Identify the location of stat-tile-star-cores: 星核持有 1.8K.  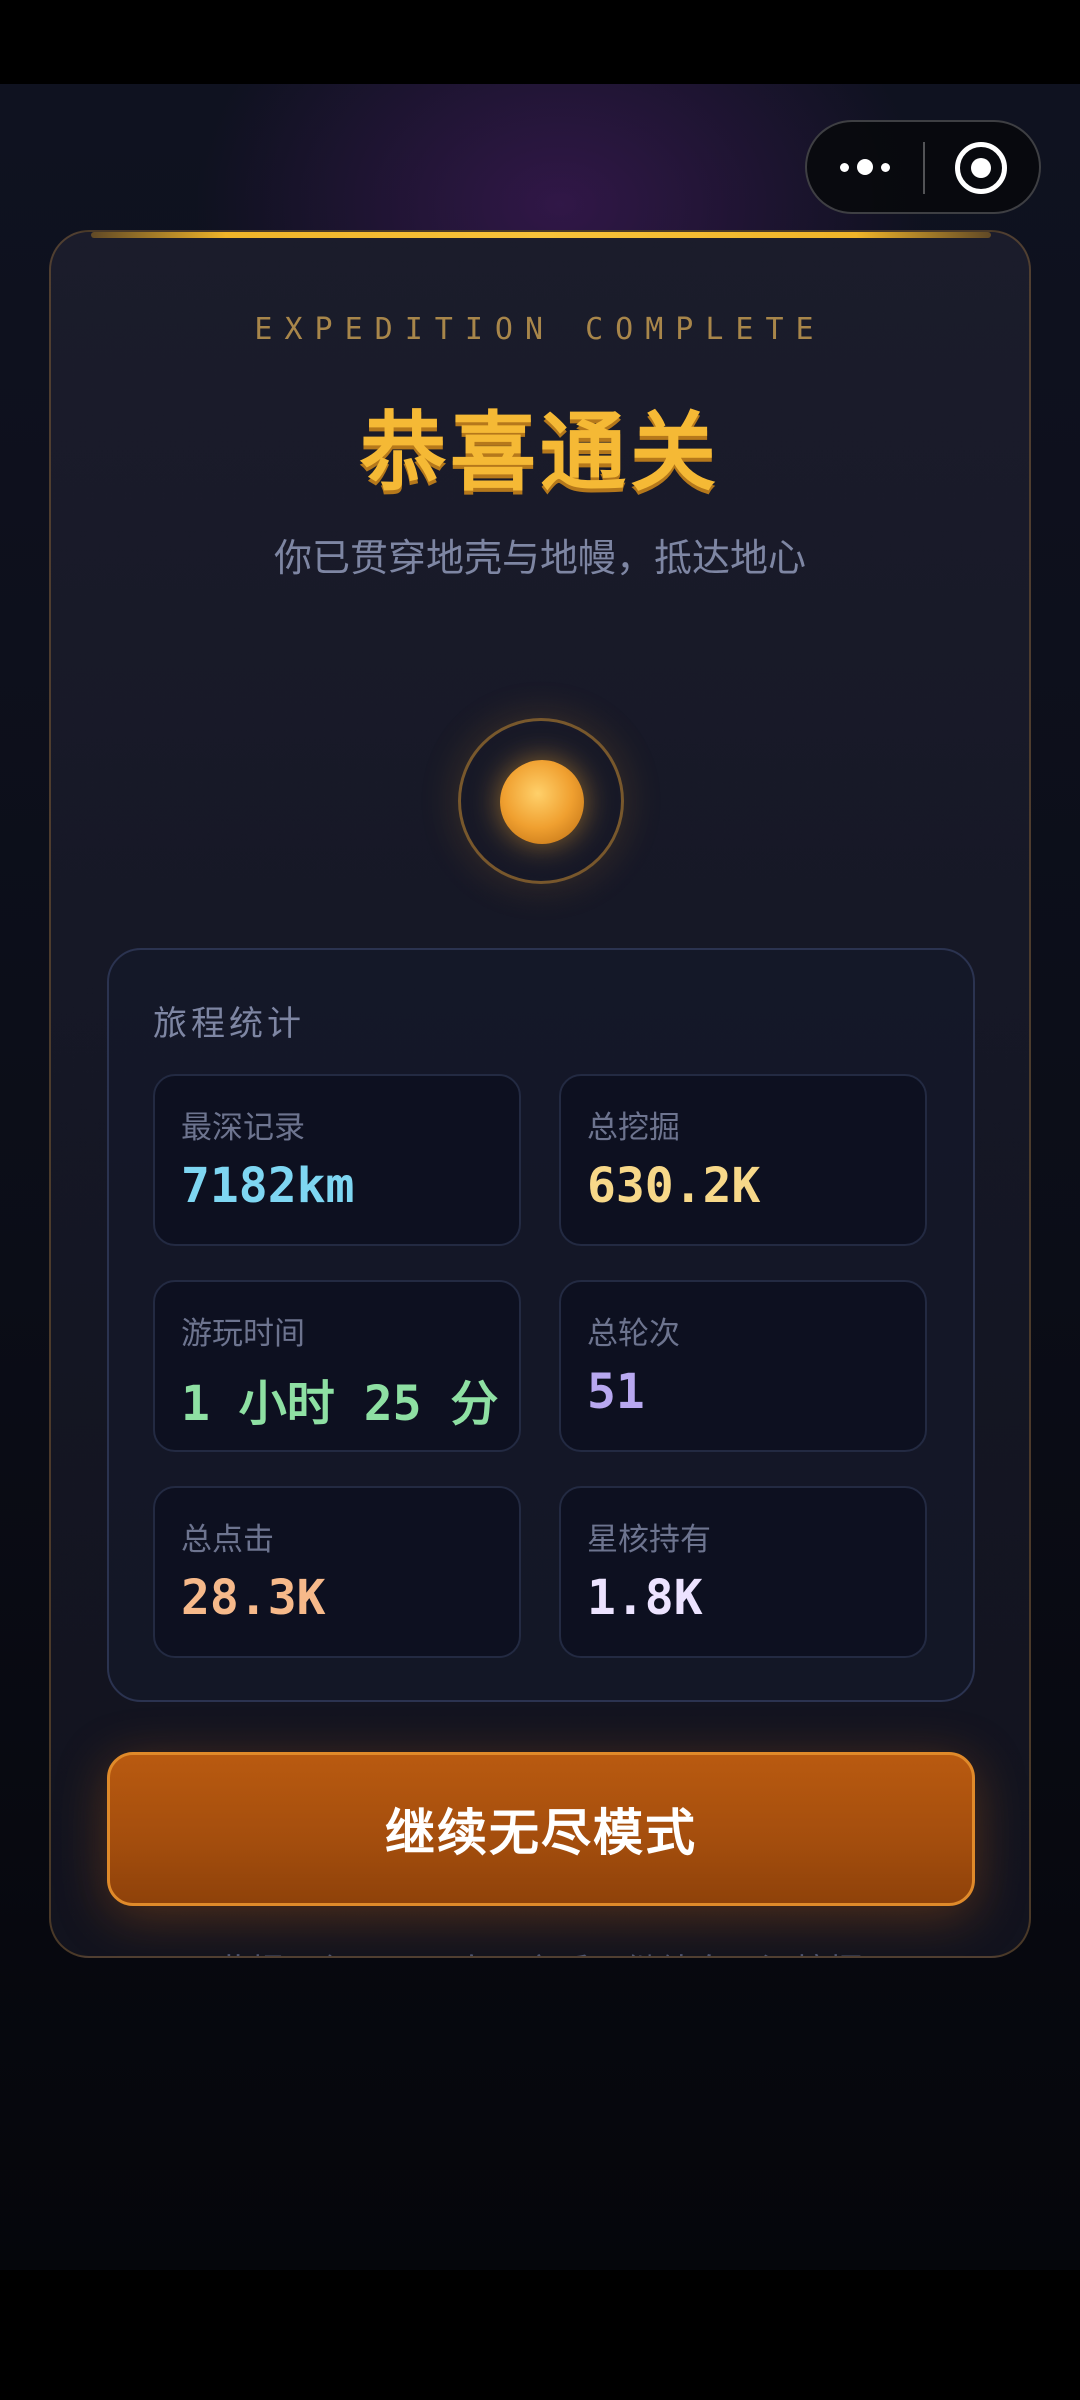
(743, 1572).